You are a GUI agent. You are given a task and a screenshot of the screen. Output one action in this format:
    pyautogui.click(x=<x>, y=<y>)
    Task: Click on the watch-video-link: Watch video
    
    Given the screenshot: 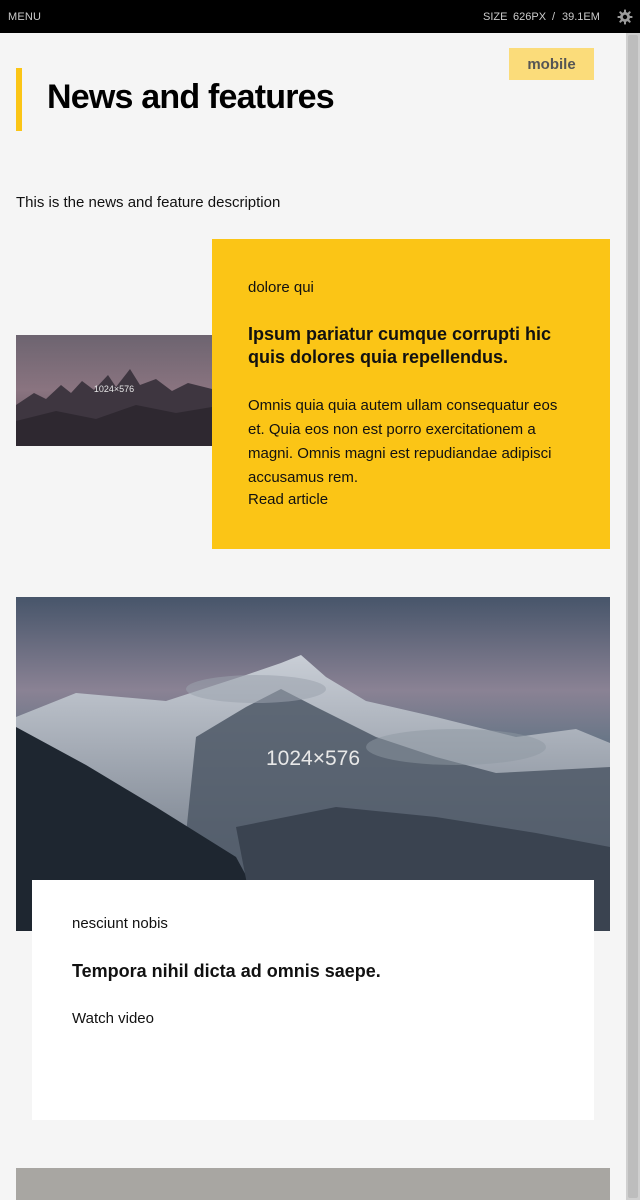 What is the action you would take?
    pyautogui.click(x=113, y=1018)
    